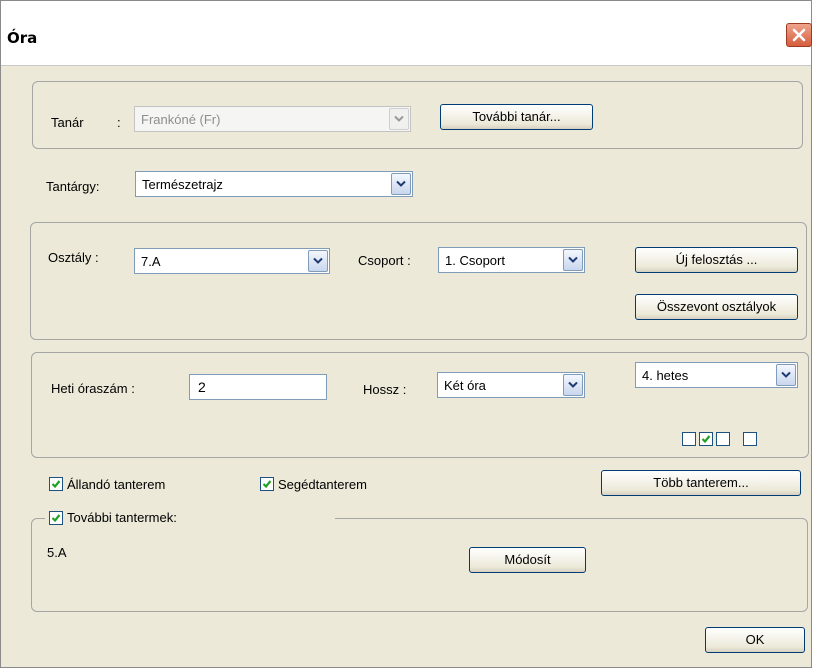  I want to click on length-dropdown-arrow, so click(573, 385).